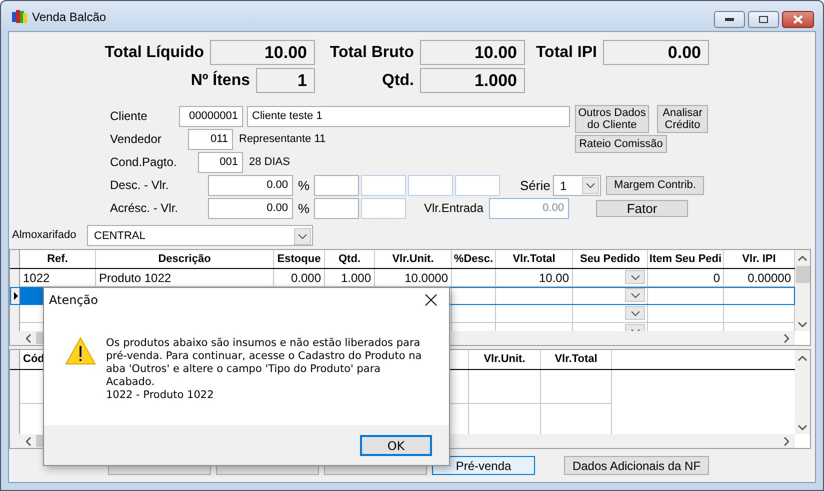 This screenshot has width=824, height=491. Describe the element at coordinates (69, 17) in the screenshot. I see `window-title: Venda Balcão` at that location.